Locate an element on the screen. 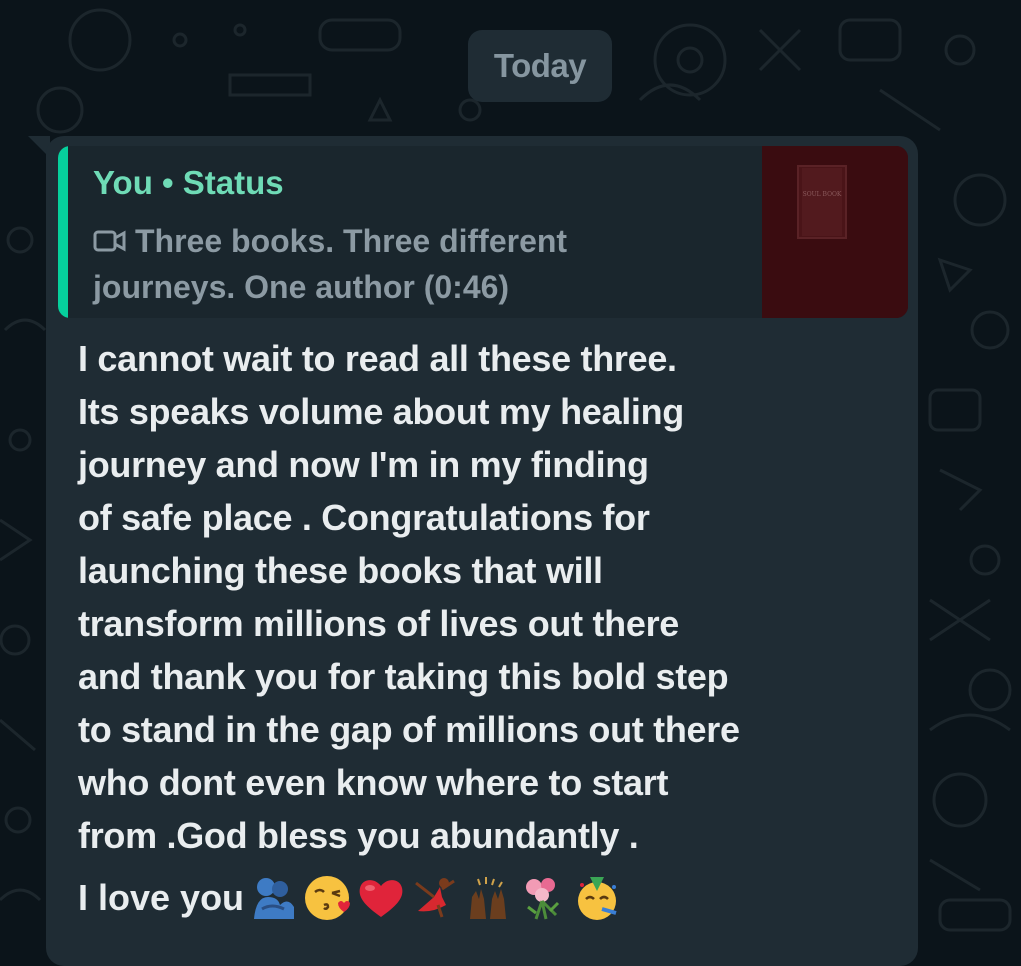  thumbnail-image: SOUL BOOK is located at coordinates (835, 232).